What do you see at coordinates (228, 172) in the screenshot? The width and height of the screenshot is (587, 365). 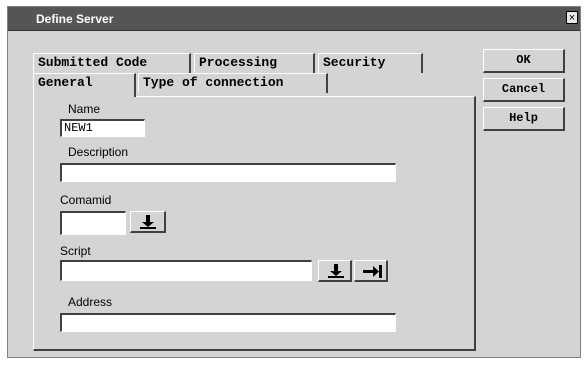 I see `description-field` at bounding box center [228, 172].